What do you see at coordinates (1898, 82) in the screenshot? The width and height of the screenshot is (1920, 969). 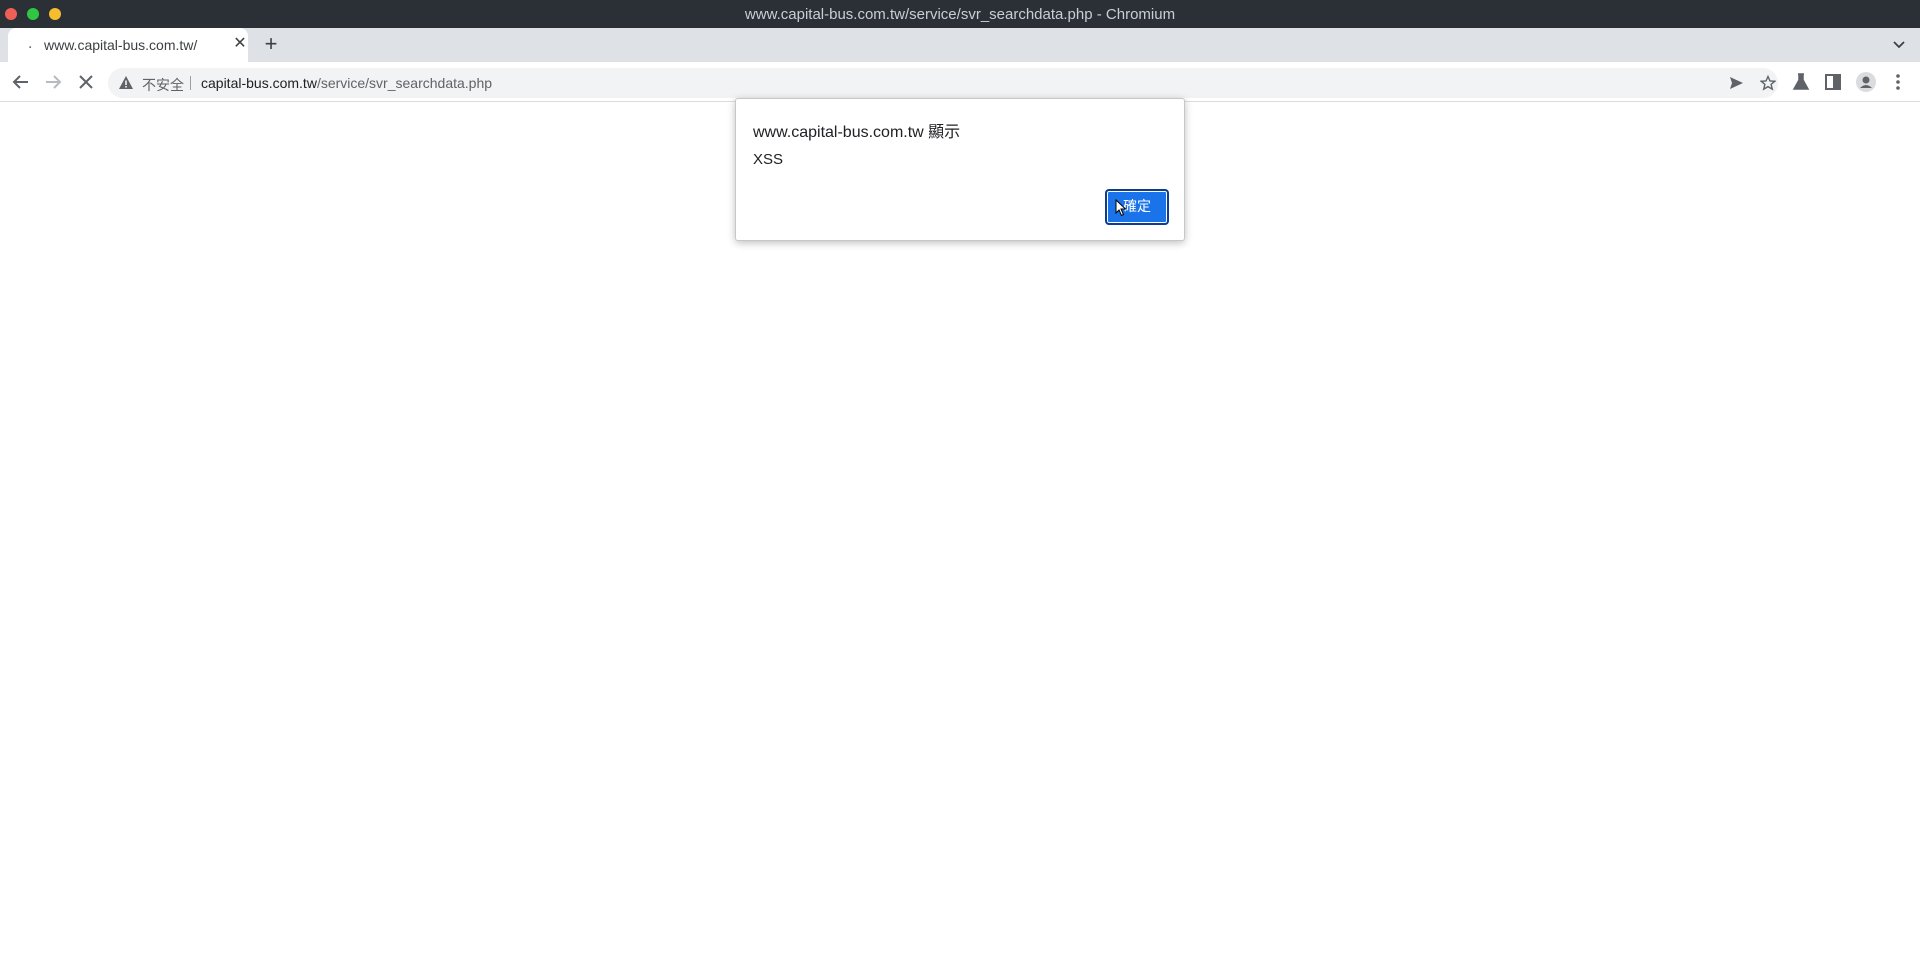 I see `menu-icon` at bounding box center [1898, 82].